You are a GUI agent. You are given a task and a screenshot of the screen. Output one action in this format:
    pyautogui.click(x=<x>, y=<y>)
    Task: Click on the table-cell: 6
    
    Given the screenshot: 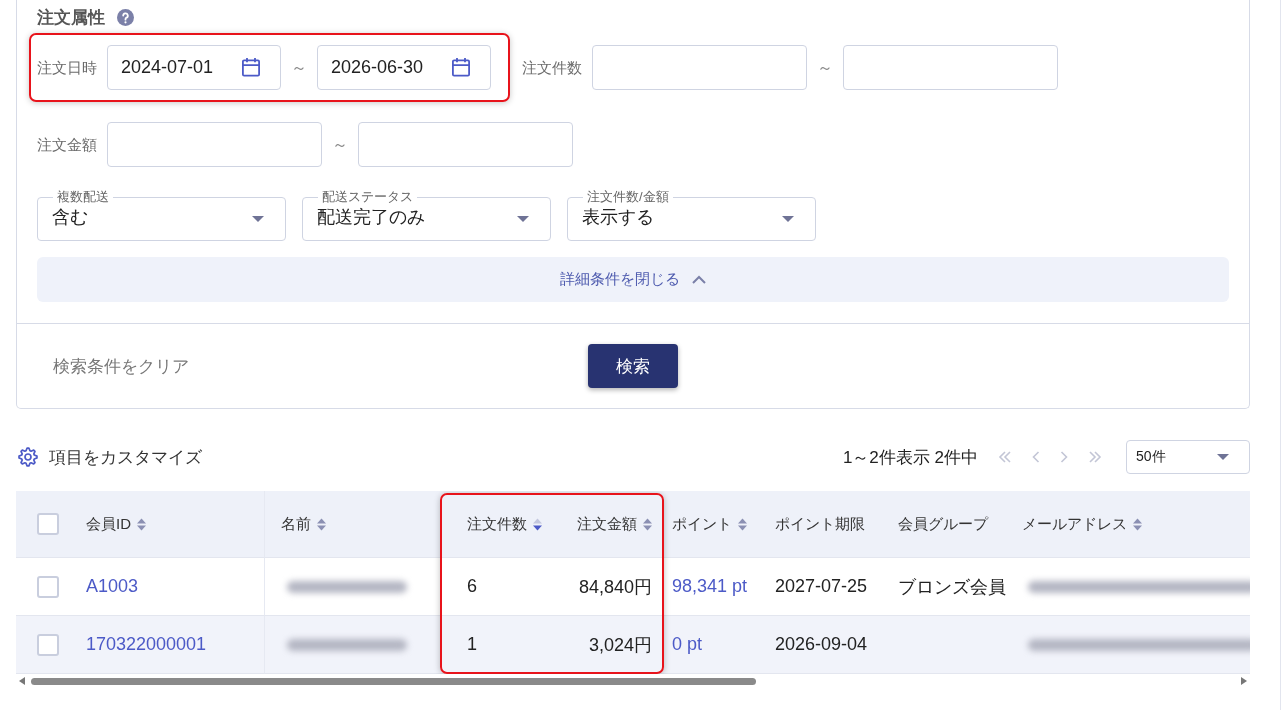 What is the action you would take?
    pyautogui.click(x=472, y=586)
    